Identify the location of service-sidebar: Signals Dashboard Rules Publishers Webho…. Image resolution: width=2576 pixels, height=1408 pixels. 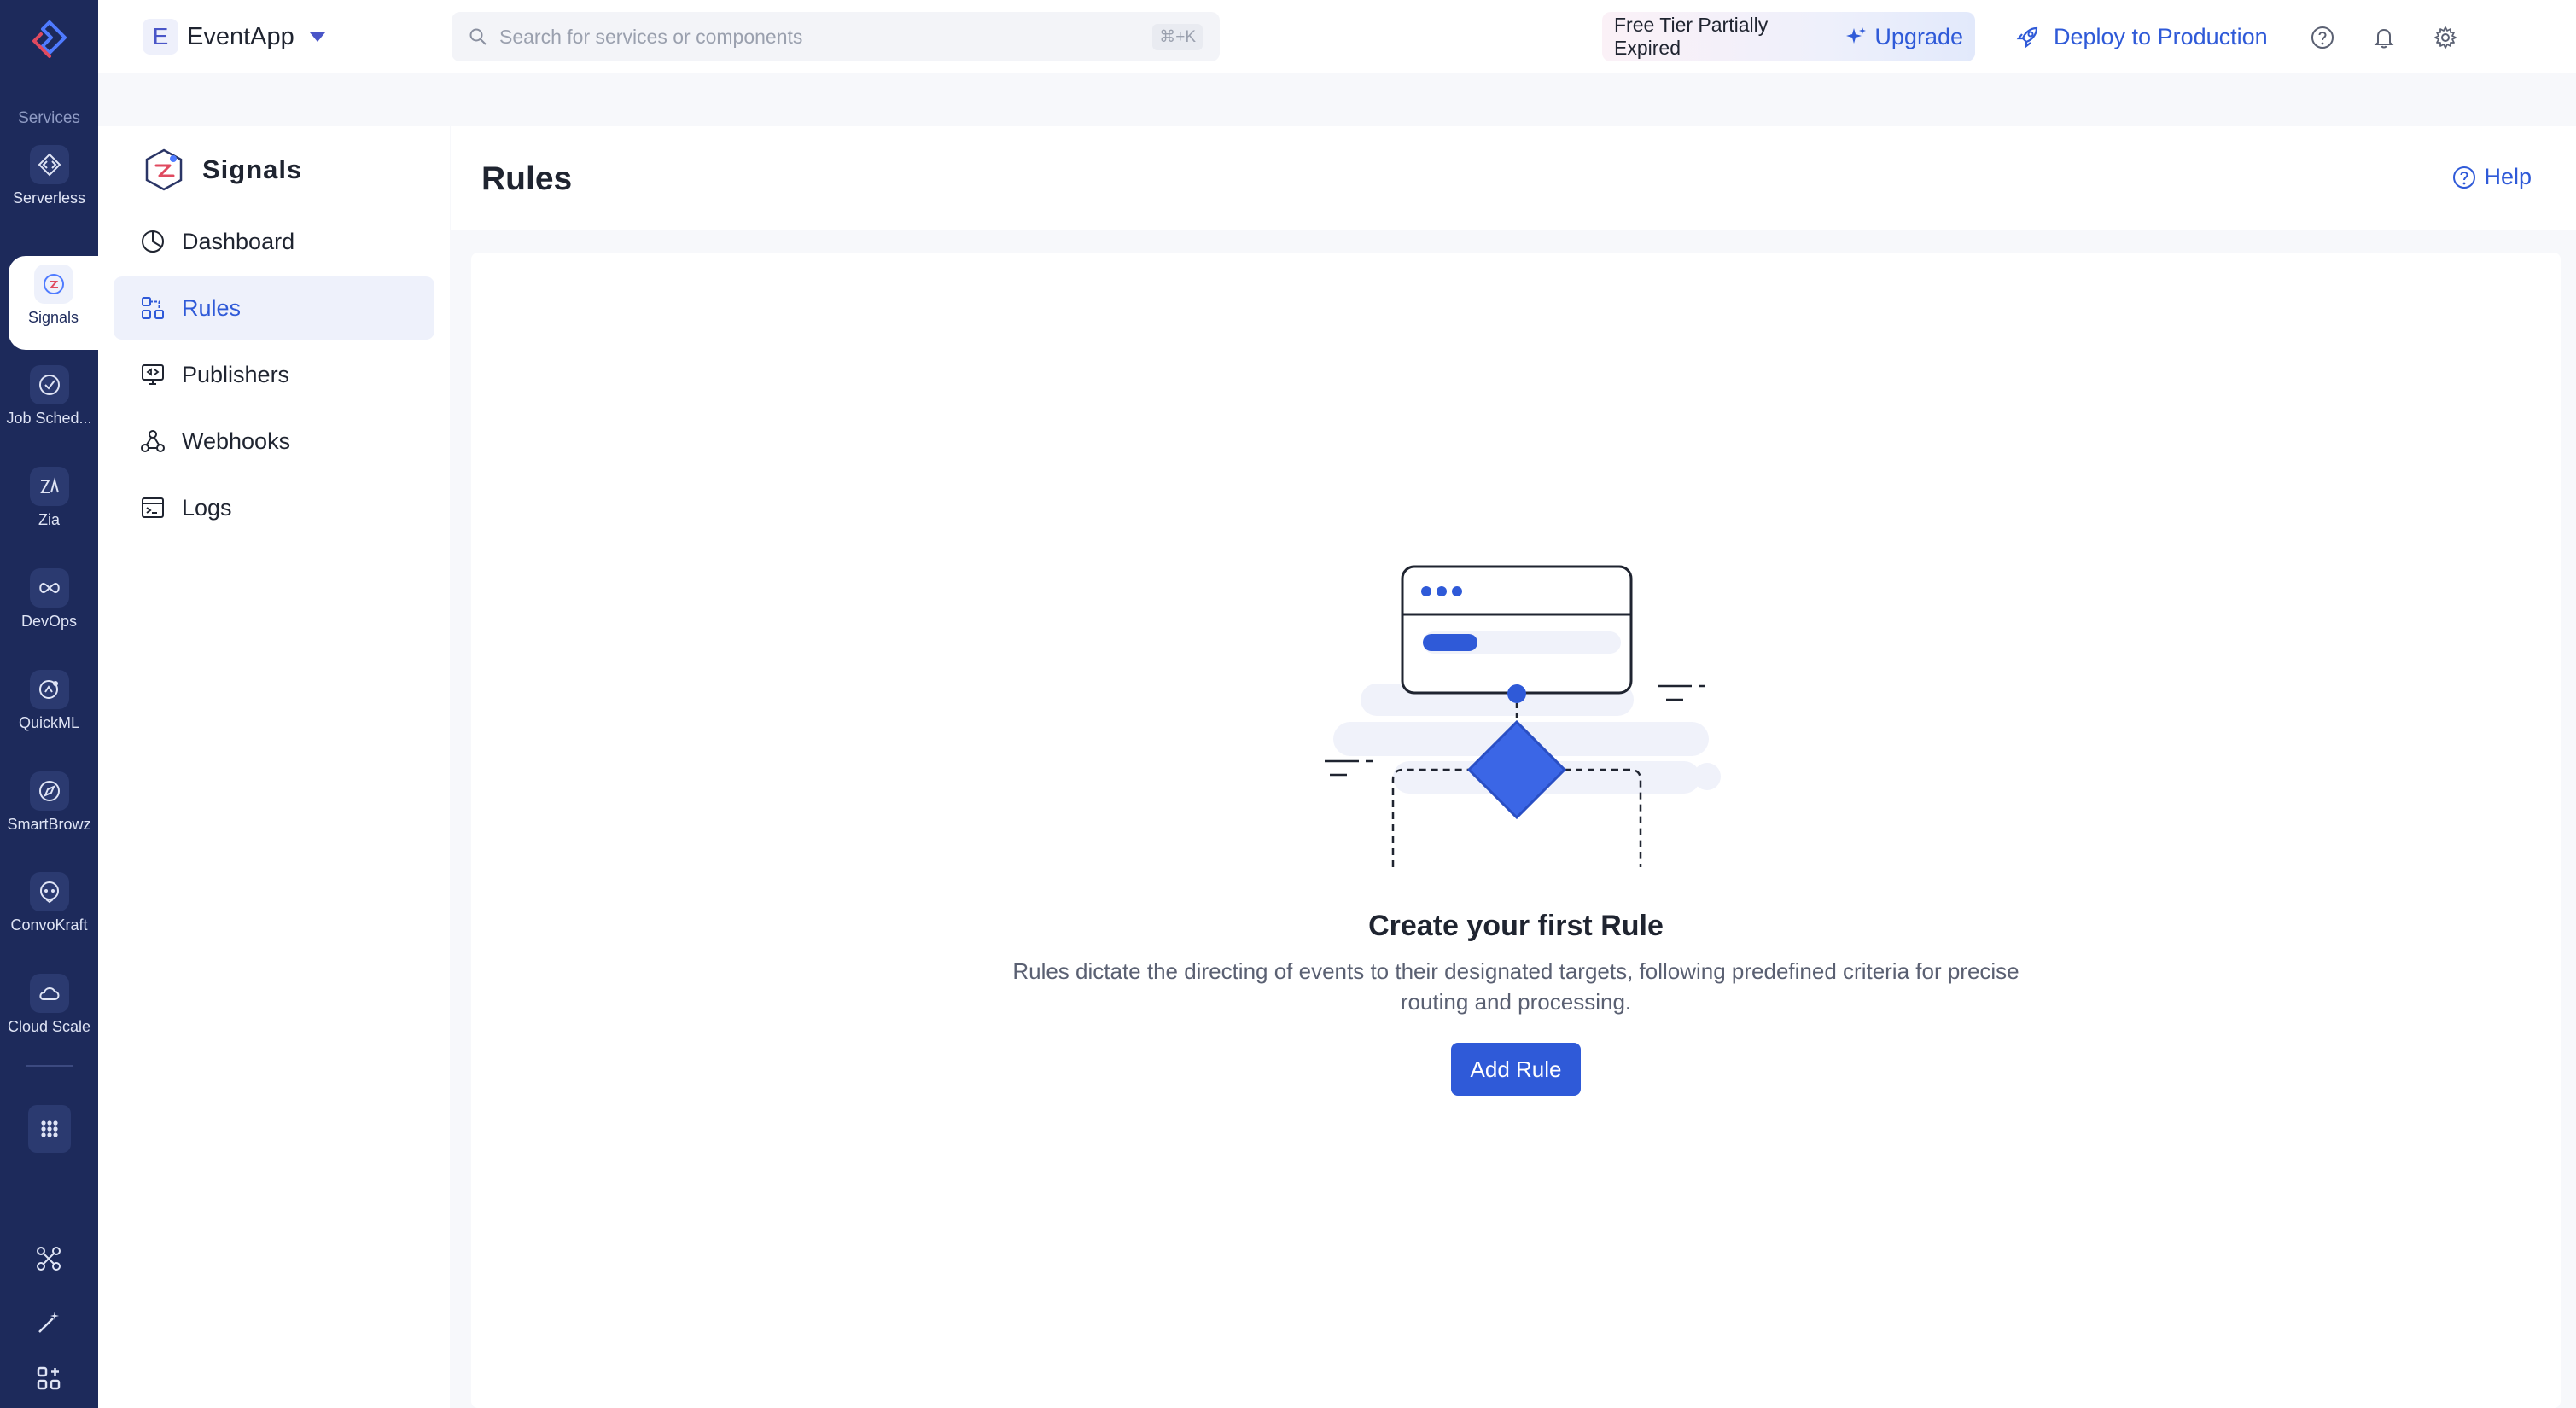
(274, 767).